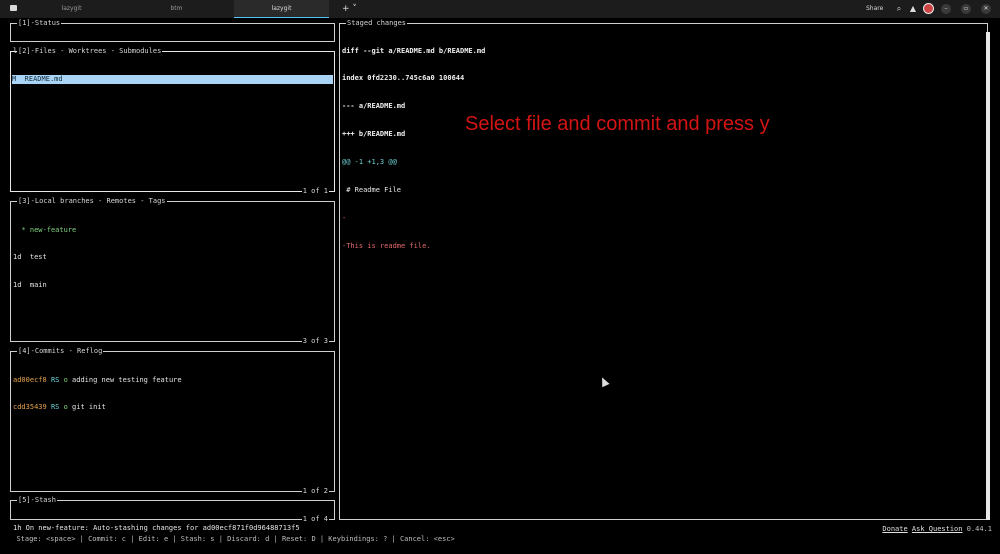  Describe the element at coordinates (414, 50) in the screenshot. I see `diff-line: diff --git a/README.md b/README.md` at that location.